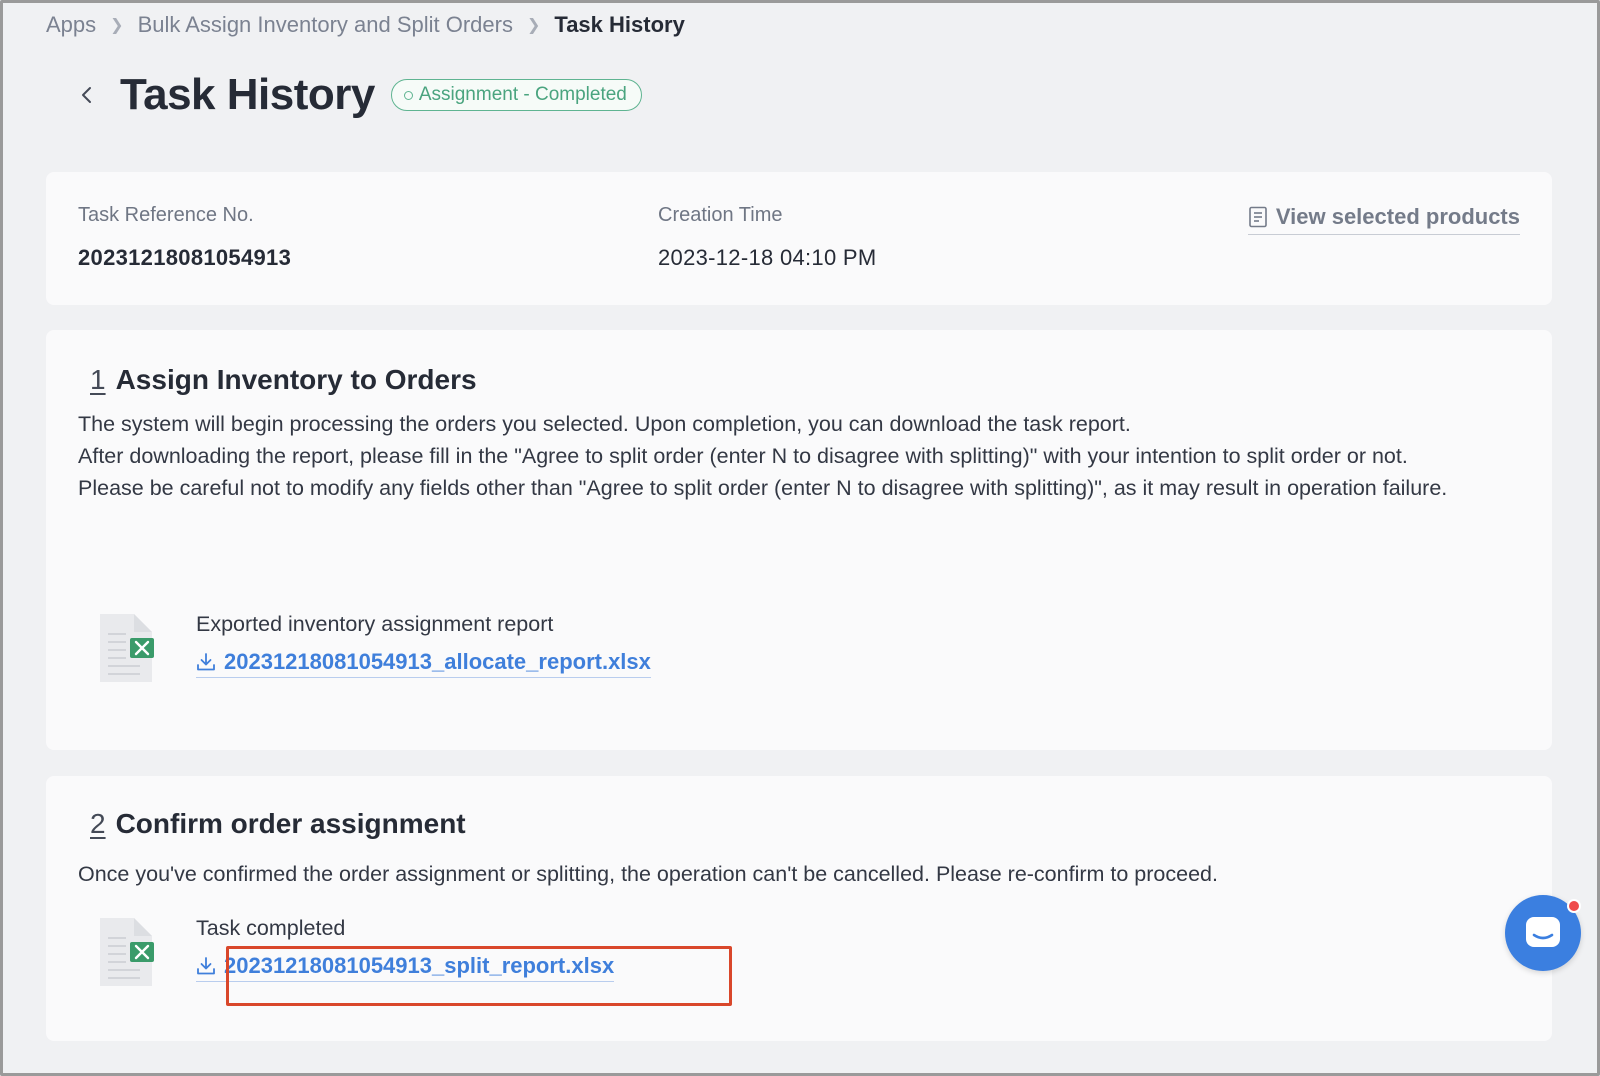 This screenshot has height=1076, width=1600. I want to click on highlight-box, so click(479, 976).